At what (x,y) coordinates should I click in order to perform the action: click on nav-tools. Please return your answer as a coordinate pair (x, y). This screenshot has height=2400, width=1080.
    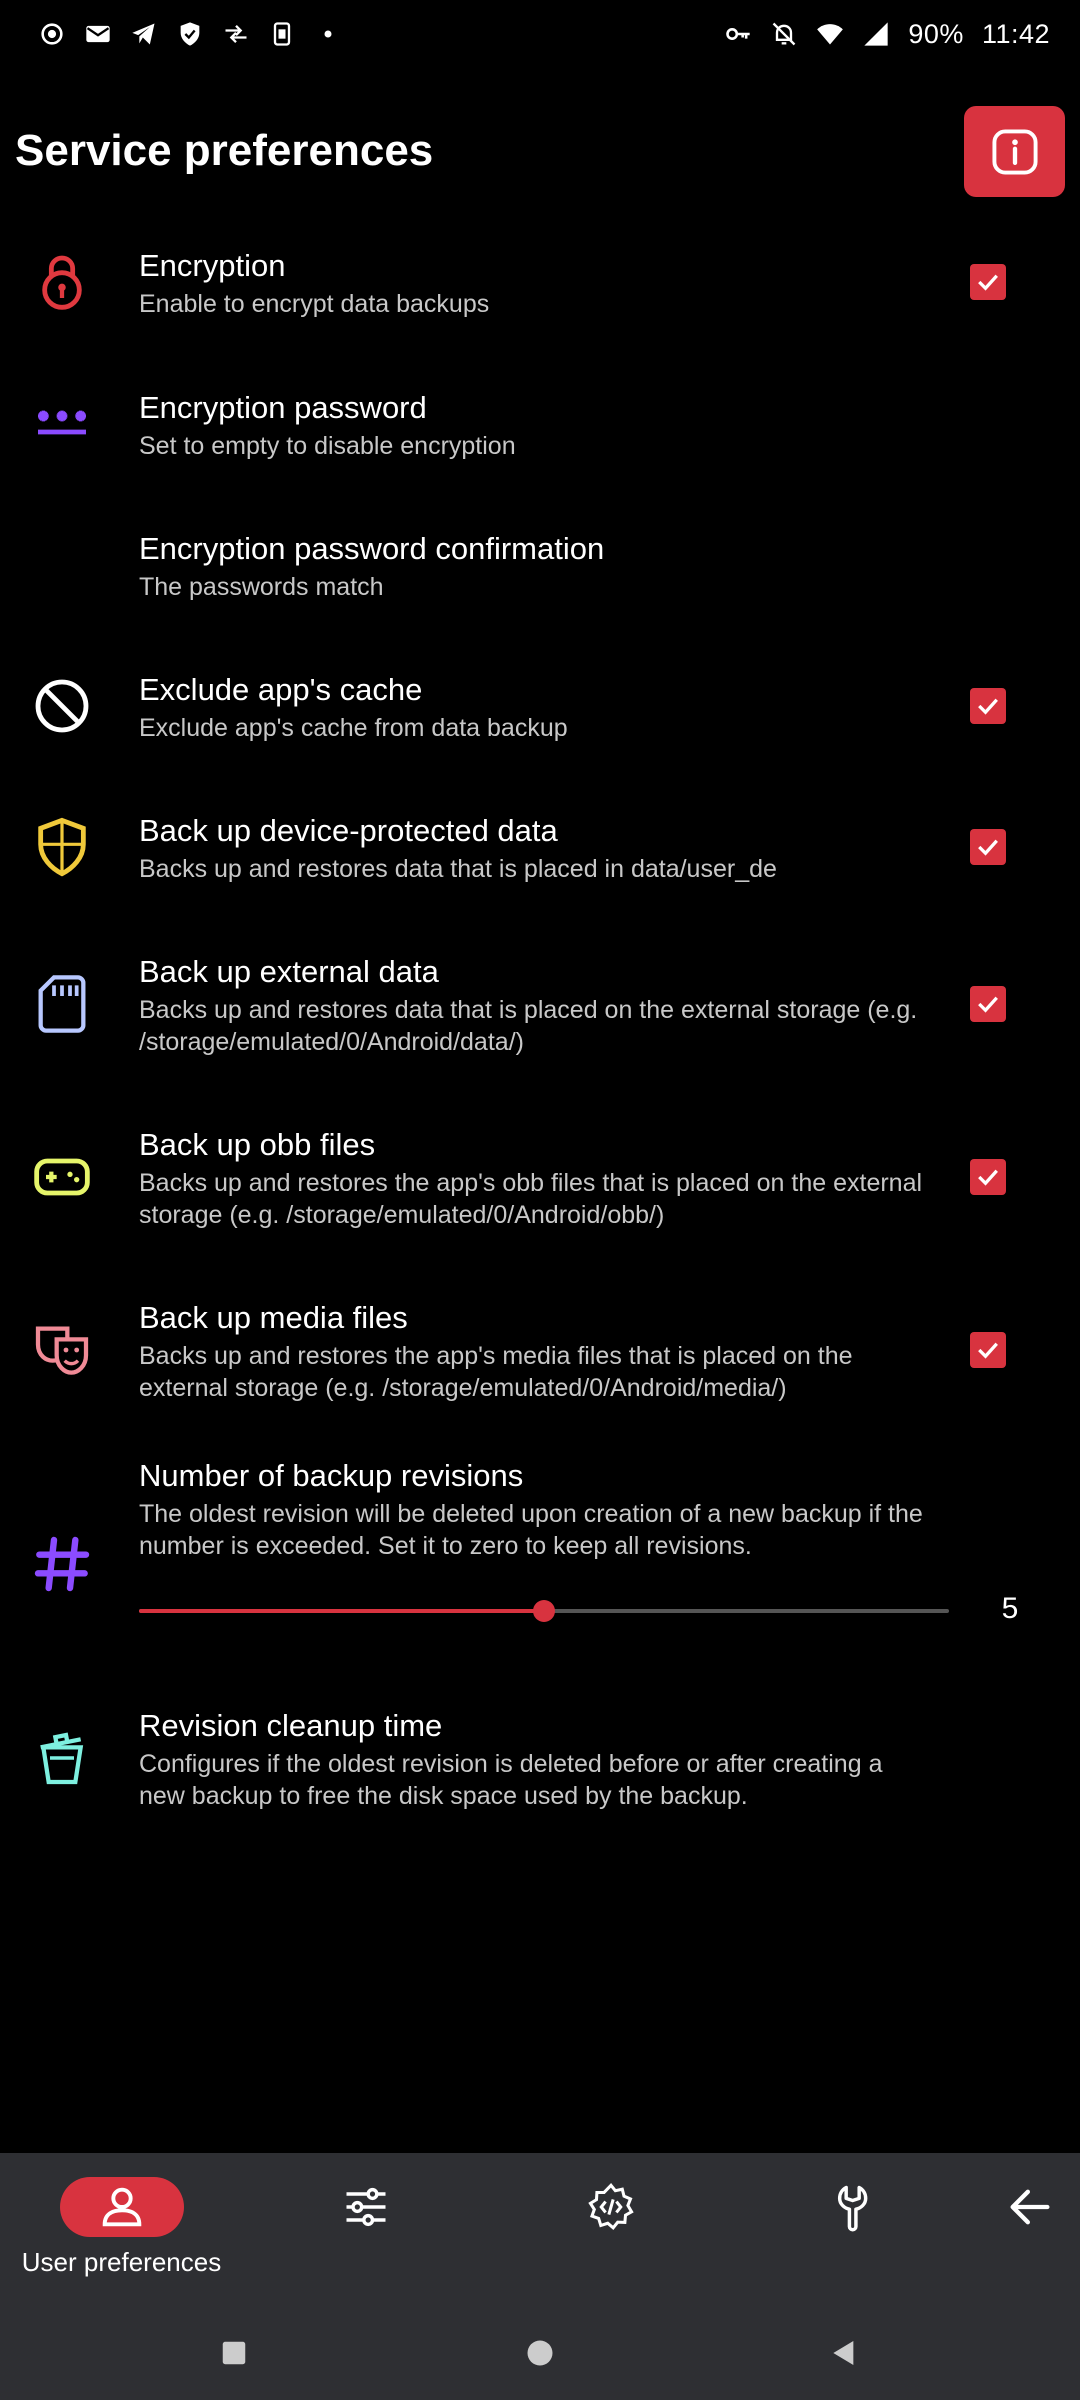
    Looking at the image, I should click on (857, 2229).